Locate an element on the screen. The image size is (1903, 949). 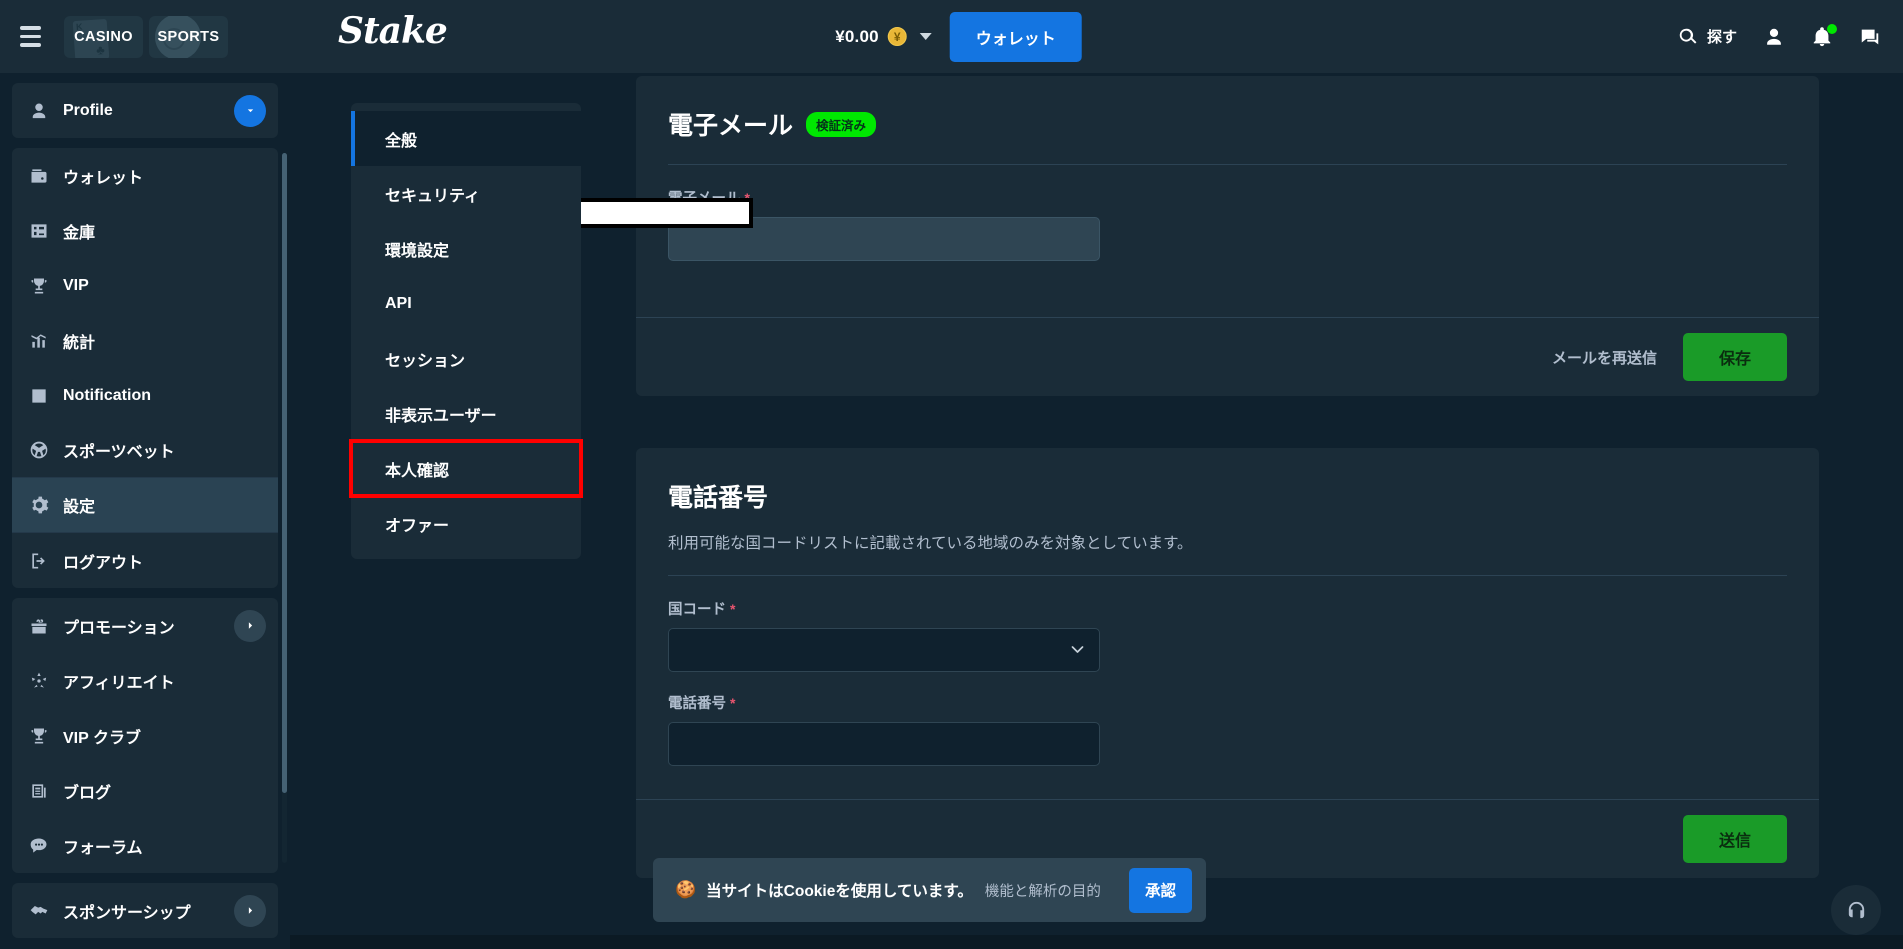
balance-dropdown: ¥0.00 ¥ is located at coordinates (885, 37).